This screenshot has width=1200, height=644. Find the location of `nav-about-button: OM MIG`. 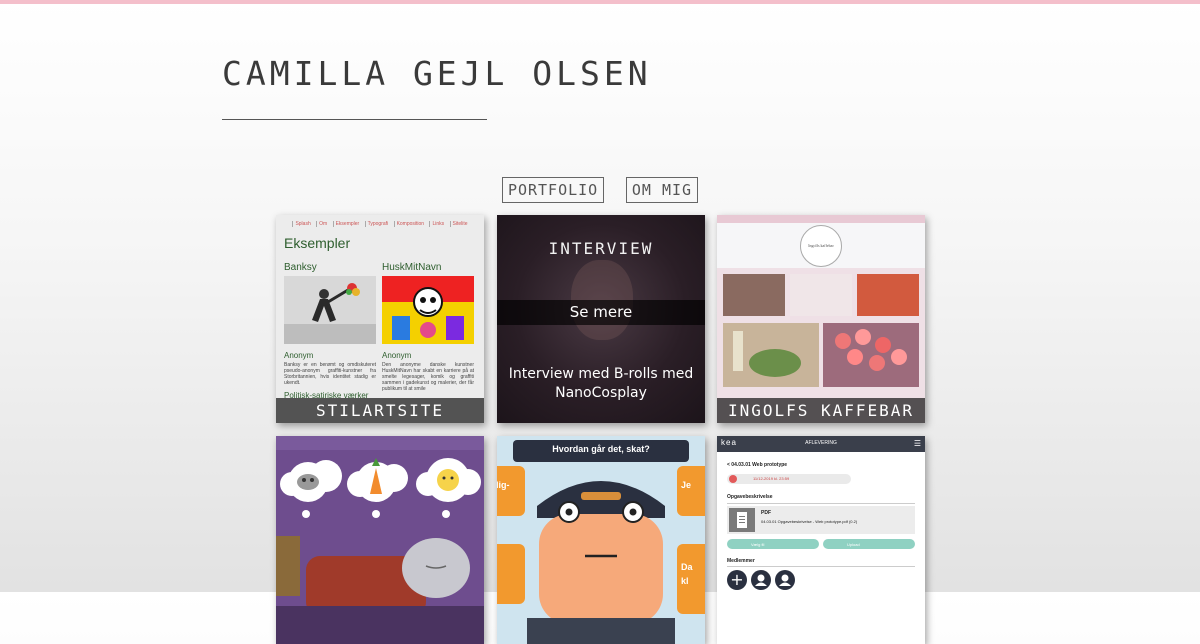

nav-about-button: OM MIG is located at coordinates (662, 190).